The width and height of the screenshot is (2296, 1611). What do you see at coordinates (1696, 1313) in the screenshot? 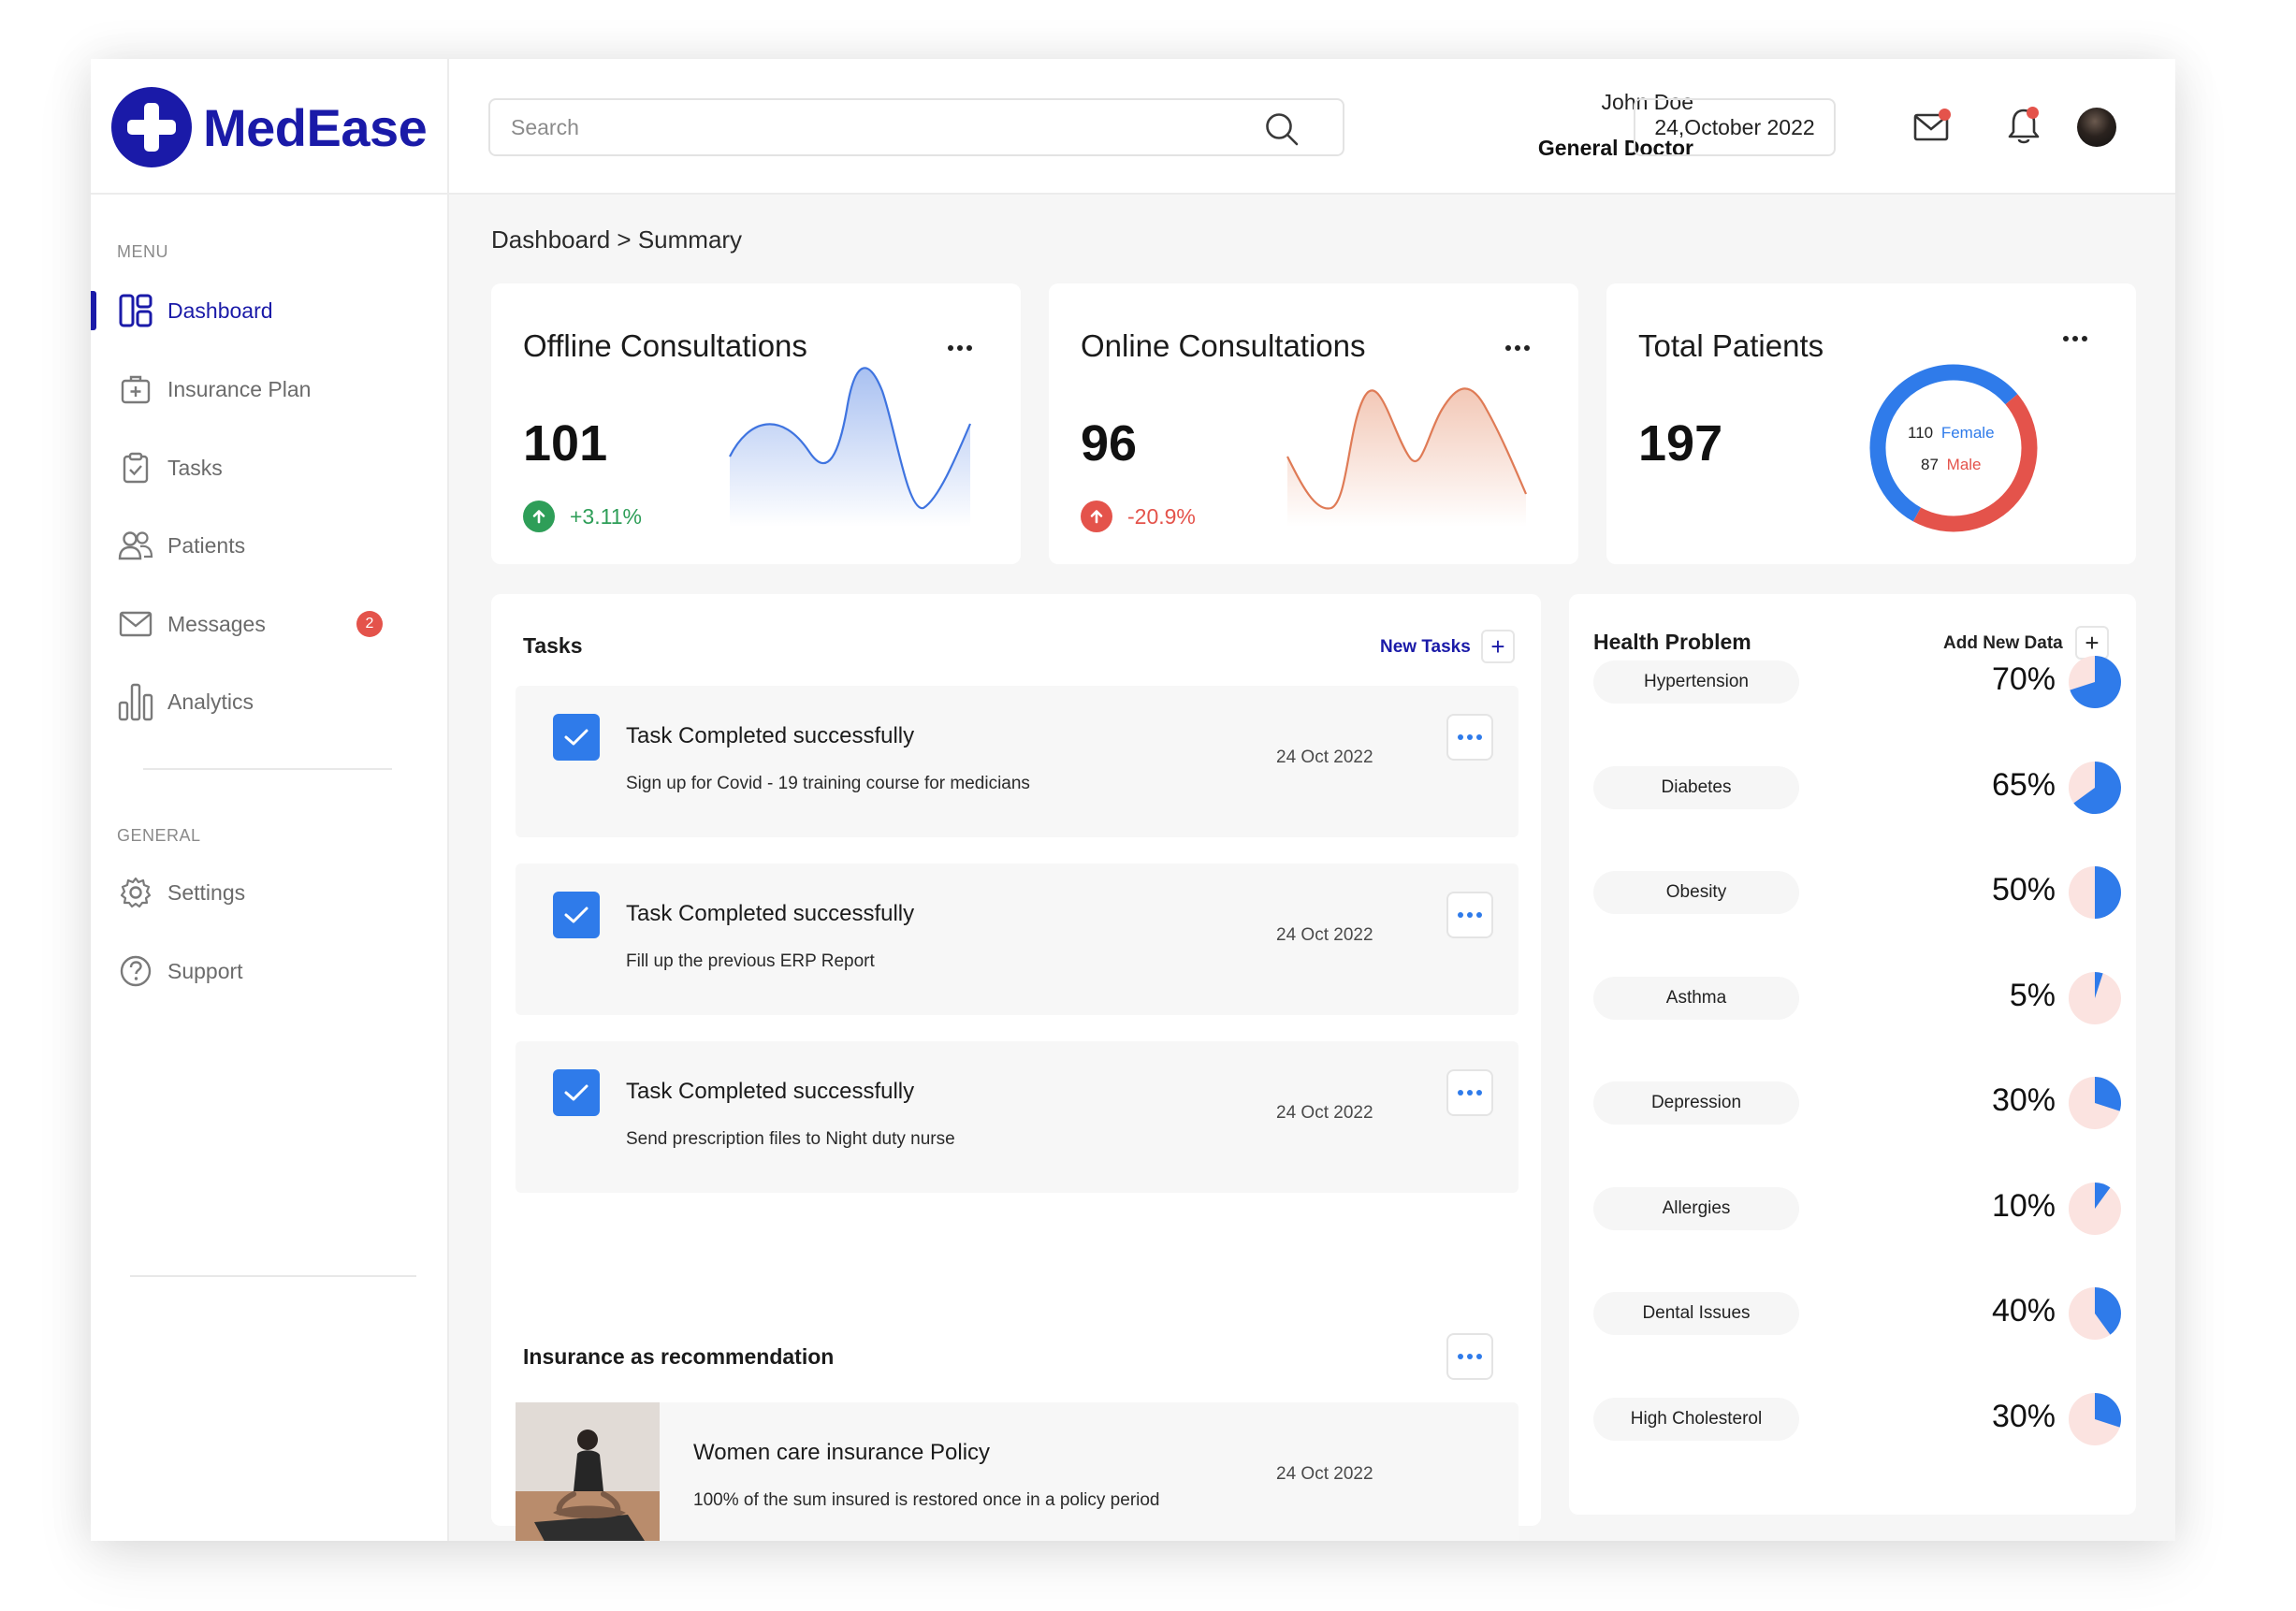
I see `health-problem-label: Dental Issues` at bounding box center [1696, 1313].